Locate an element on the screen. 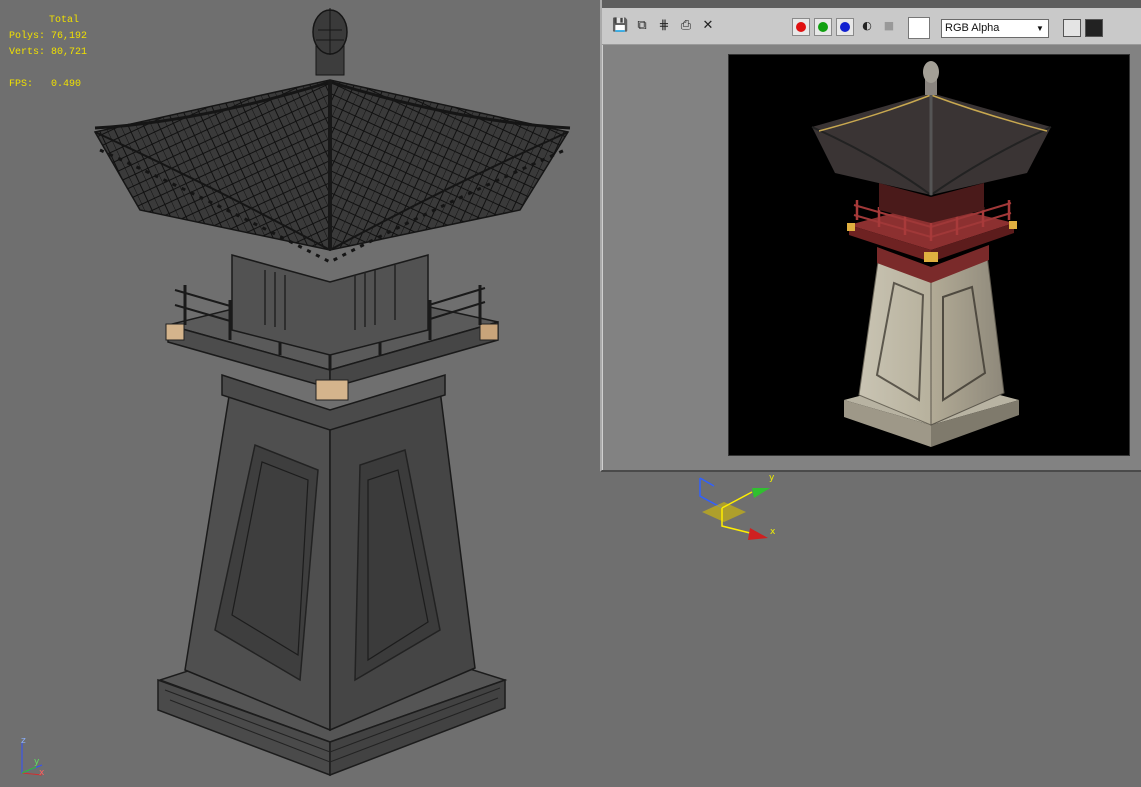  copy-image-icon: ⧉ is located at coordinates (642, 26).